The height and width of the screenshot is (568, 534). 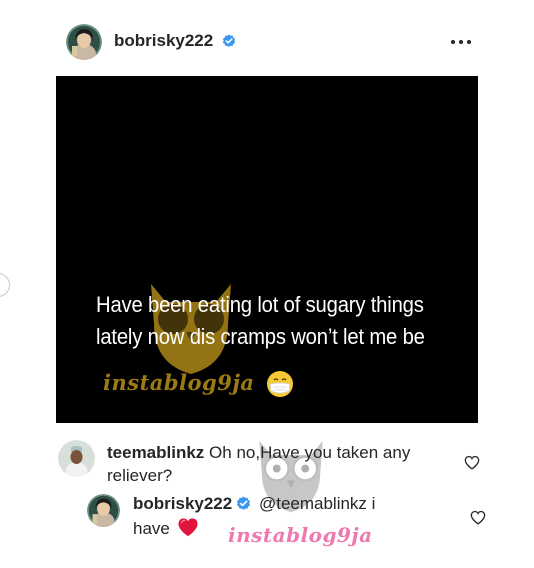 What do you see at coordinates (267, 38) in the screenshot?
I see `post-header: bobrisky222` at bounding box center [267, 38].